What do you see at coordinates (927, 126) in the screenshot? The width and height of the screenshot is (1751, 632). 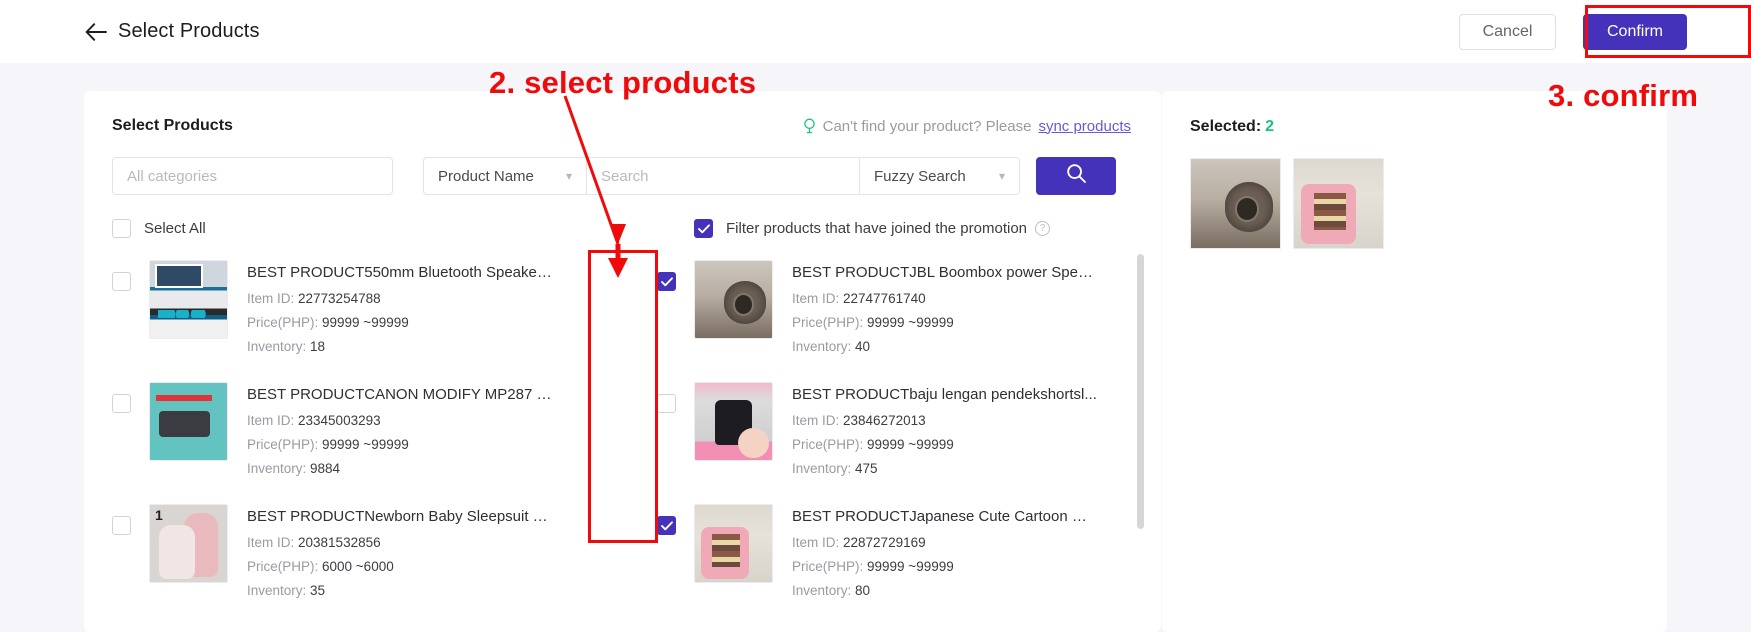 I see `sync-hint-text: Can't find your product? Please` at bounding box center [927, 126].